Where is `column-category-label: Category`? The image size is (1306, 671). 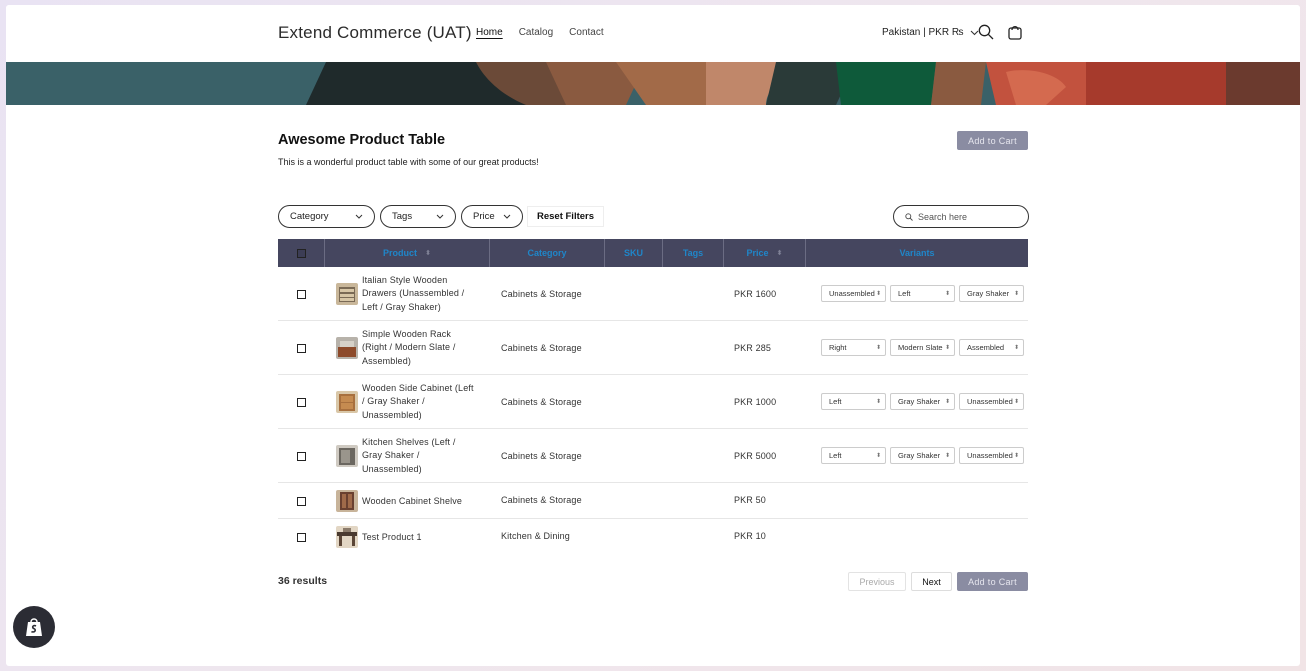 column-category-label: Category is located at coordinates (547, 253).